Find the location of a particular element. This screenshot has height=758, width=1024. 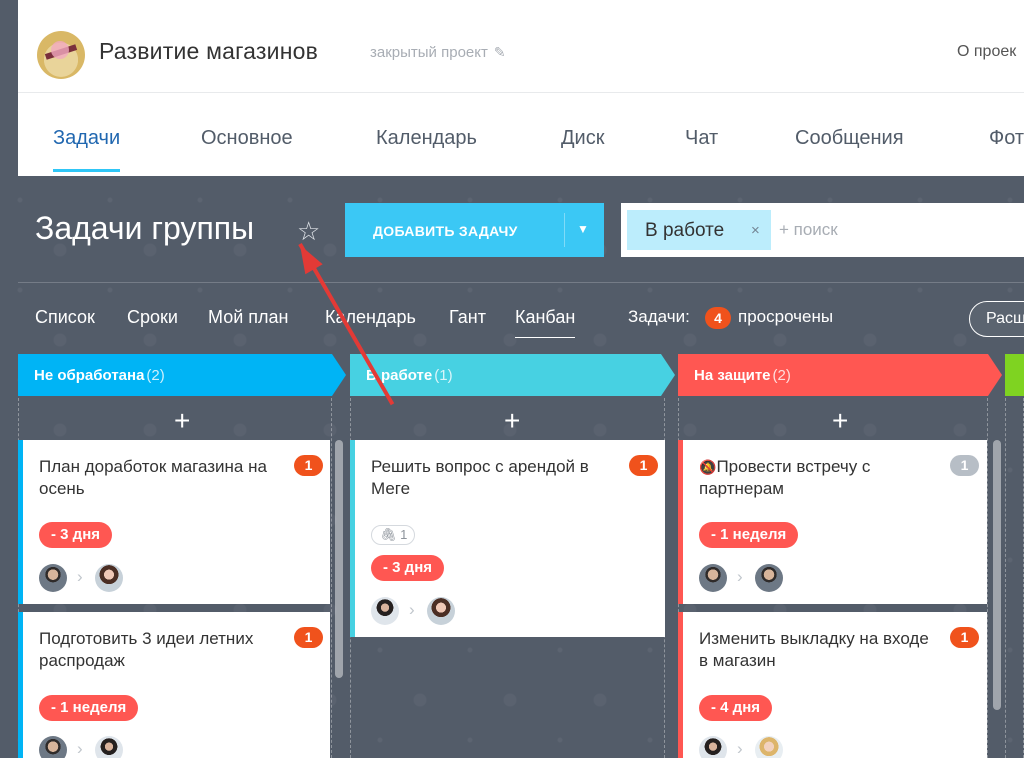

tasks-counter-label: Задачи: is located at coordinates (659, 316).